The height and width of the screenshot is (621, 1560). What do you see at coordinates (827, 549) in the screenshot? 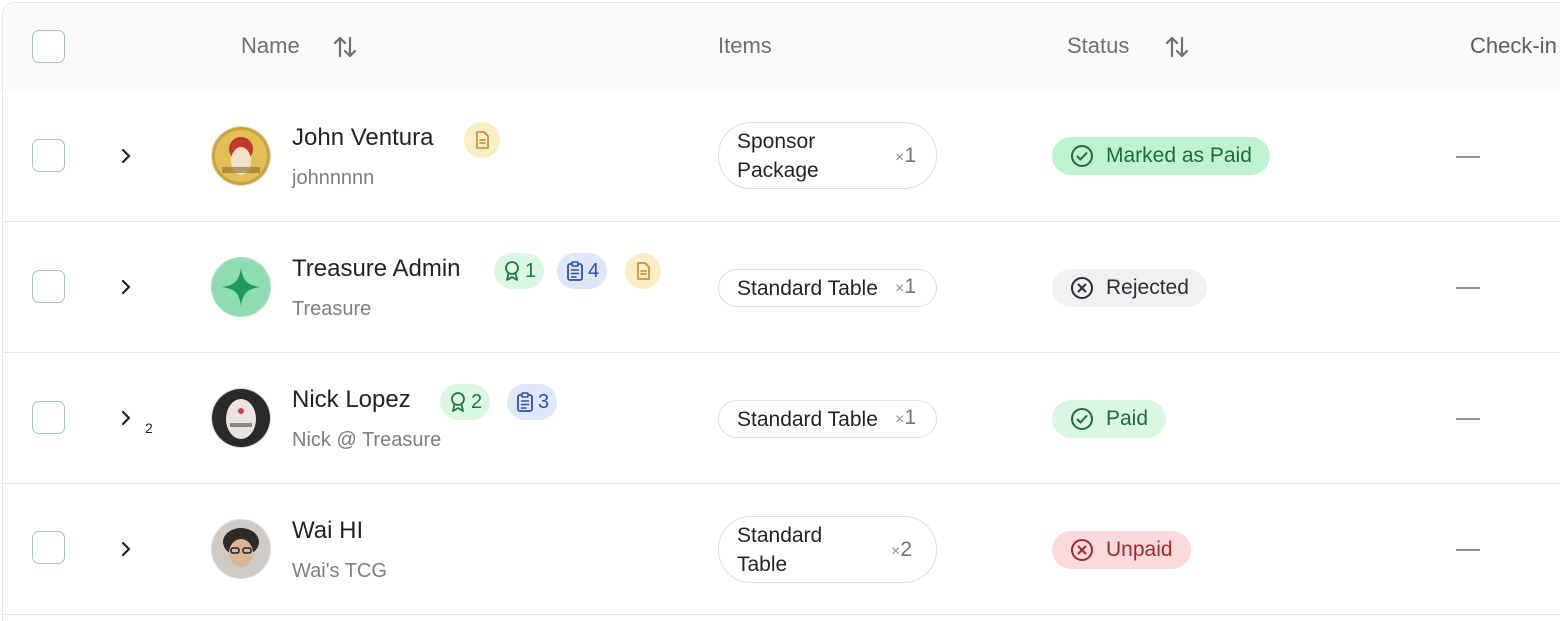
I see `item-pill: Standard Table ×2` at bounding box center [827, 549].